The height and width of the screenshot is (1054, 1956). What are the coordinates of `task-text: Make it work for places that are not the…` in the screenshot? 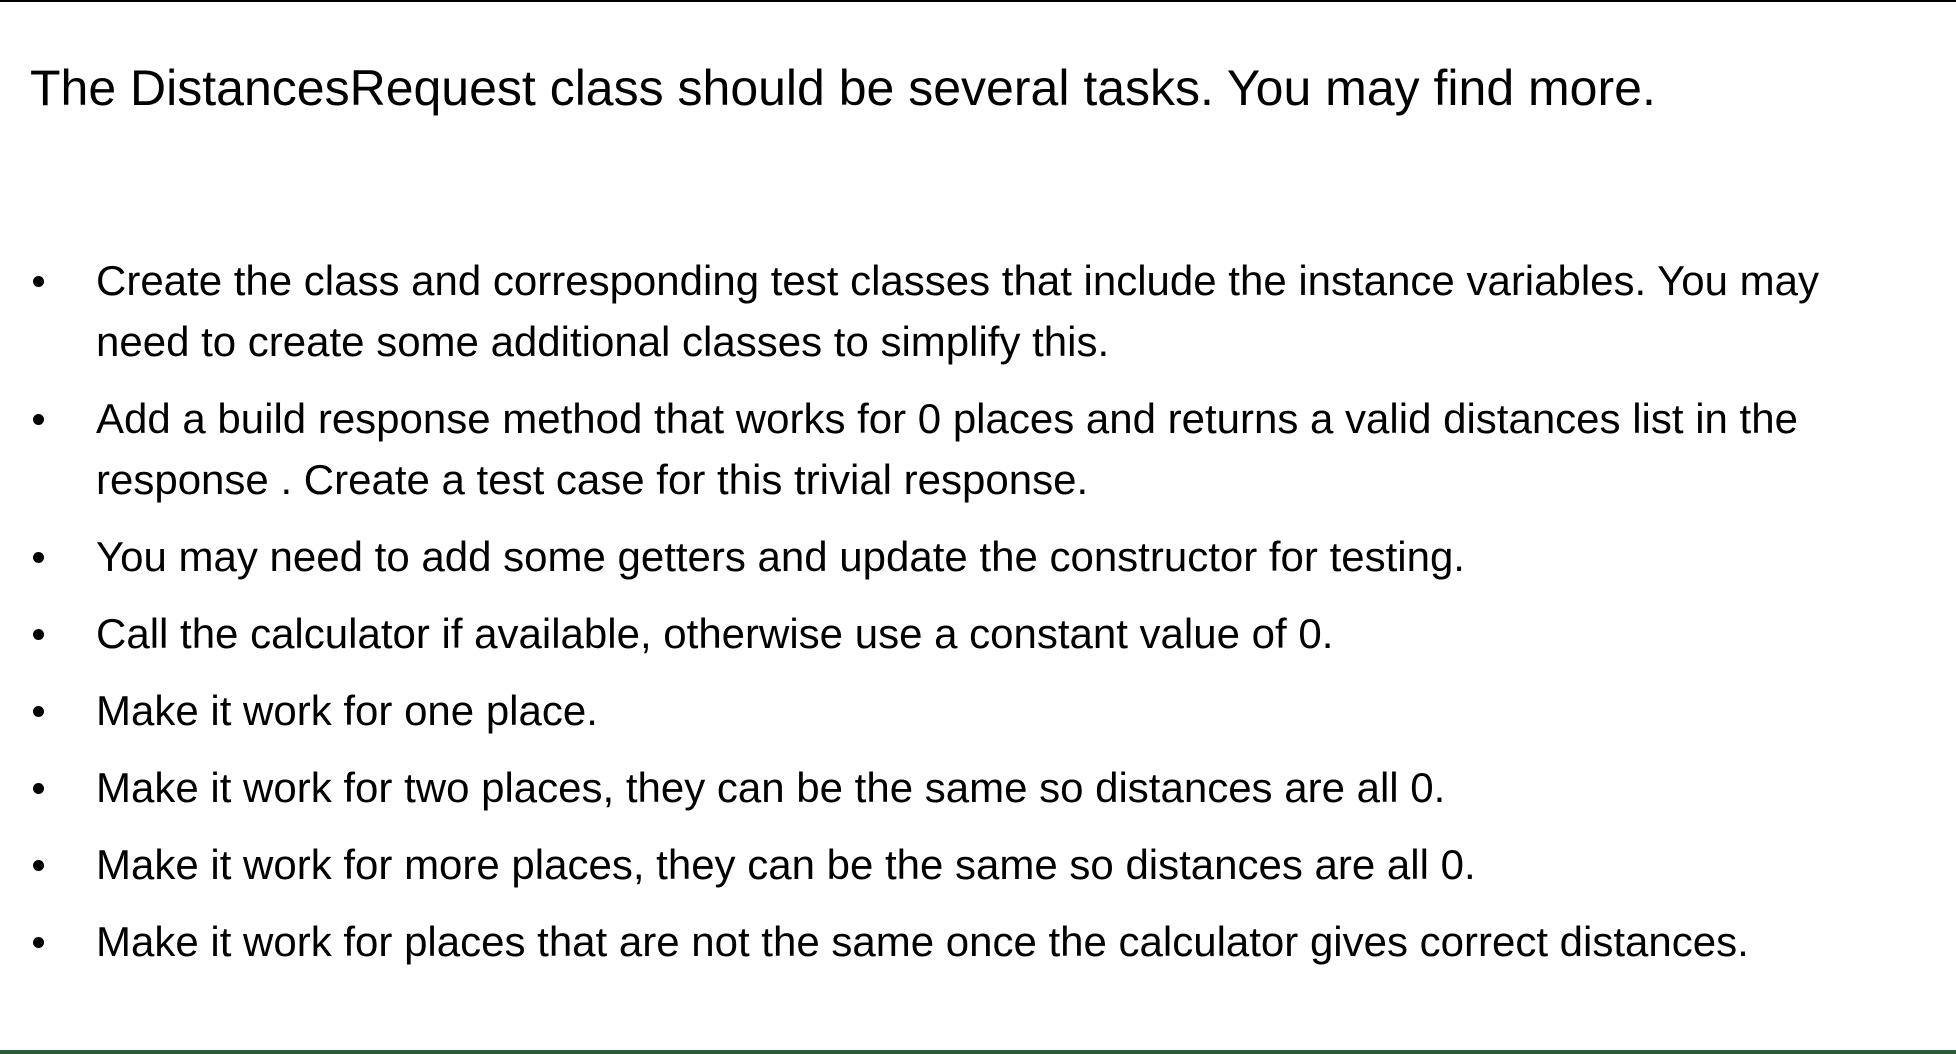 It's located at (922, 941).